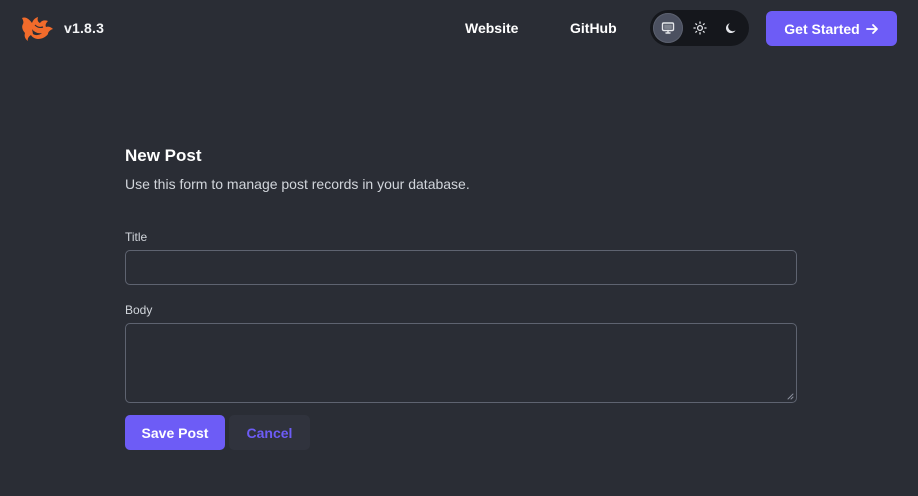  What do you see at coordinates (461, 363) in the screenshot?
I see `body-textarea` at bounding box center [461, 363].